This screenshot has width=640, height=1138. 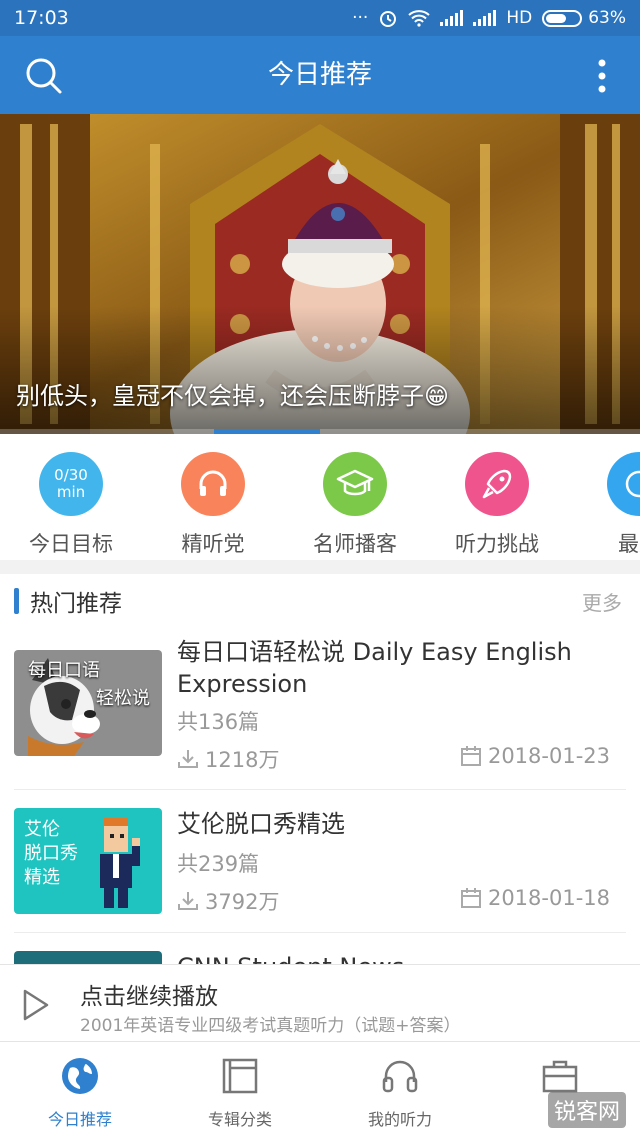 I want to click on watermark: 锐客网, so click(x=586, y=1110).